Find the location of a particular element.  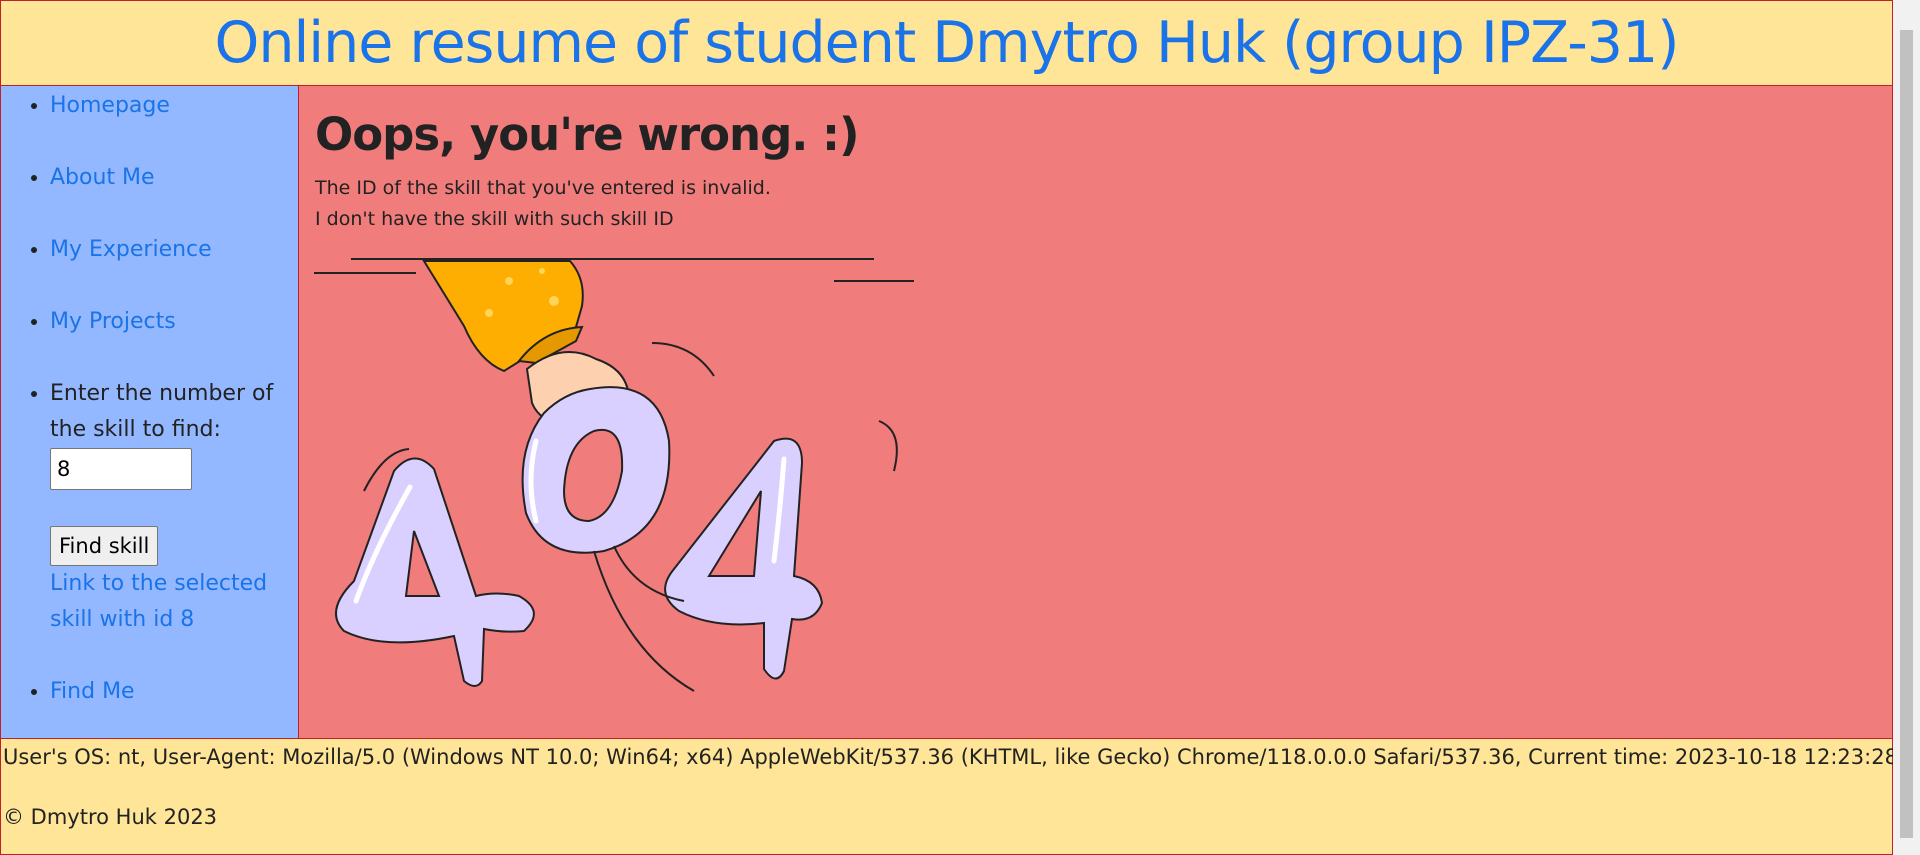

skill-number-input is located at coordinates (121, 469).